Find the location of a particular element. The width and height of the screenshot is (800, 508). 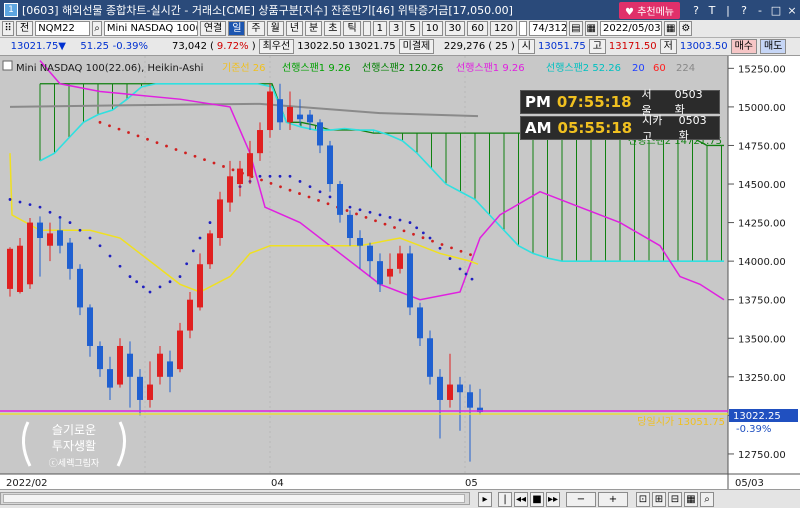

stop-icon: ■ is located at coordinates (537, 499).